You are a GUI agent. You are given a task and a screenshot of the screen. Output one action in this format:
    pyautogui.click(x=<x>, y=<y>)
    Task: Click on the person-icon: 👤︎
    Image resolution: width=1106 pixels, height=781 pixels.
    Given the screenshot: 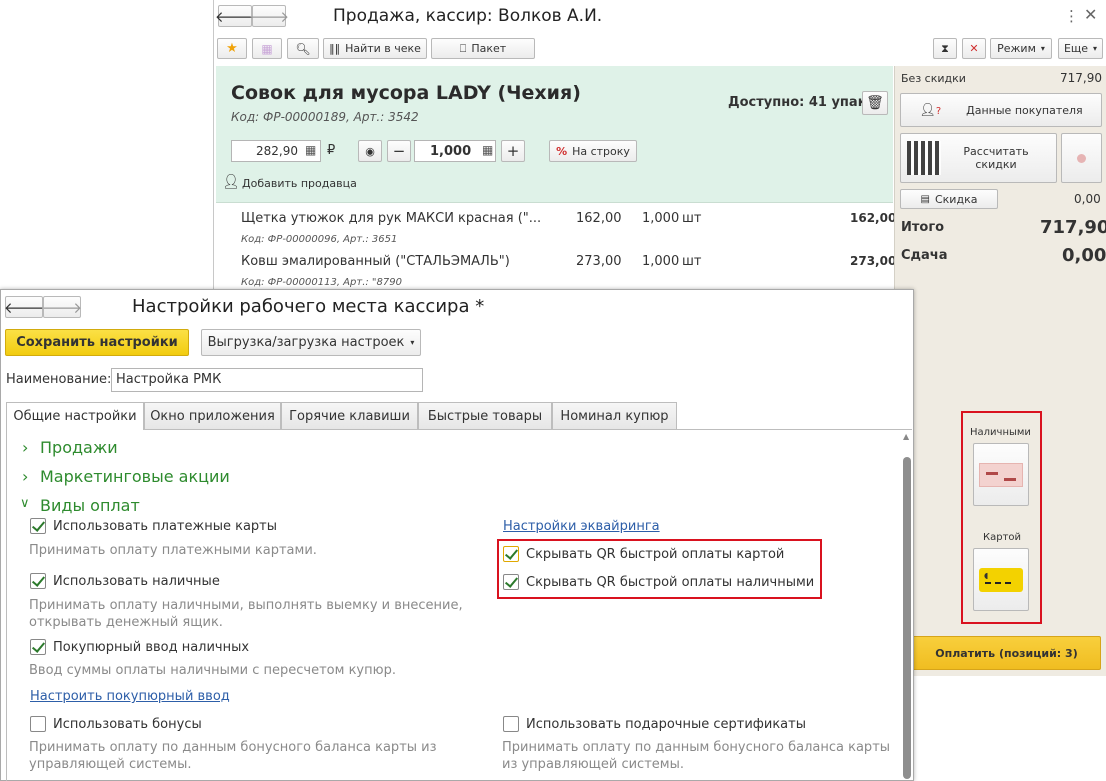 What is the action you would take?
    pyautogui.click(x=231, y=182)
    